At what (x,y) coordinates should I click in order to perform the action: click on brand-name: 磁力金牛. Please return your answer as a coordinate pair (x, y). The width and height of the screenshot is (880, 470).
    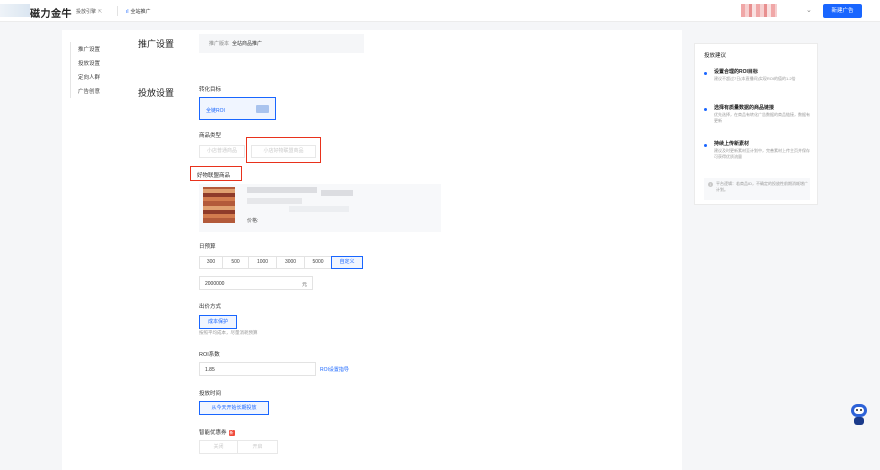
    Looking at the image, I should click on (51, 14).